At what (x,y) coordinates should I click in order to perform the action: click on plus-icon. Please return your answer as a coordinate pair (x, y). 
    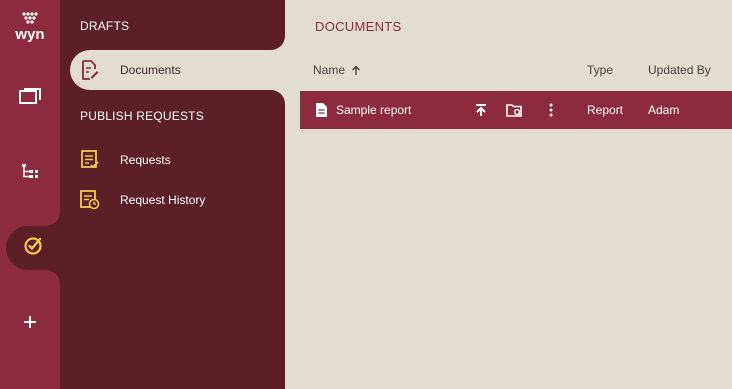
    Looking at the image, I should click on (30, 324).